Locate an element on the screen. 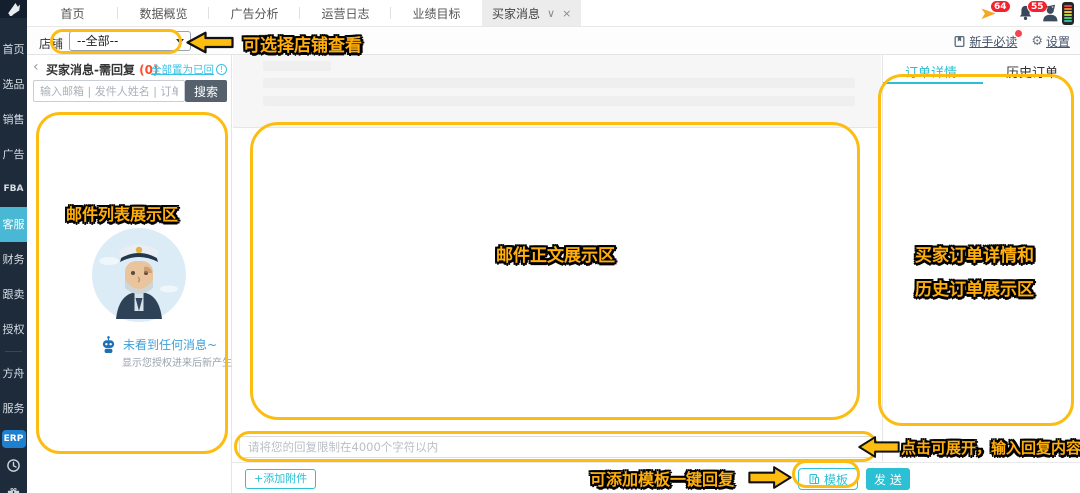  sidebar-item-ark: 方舟 is located at coordinates (13, 373).